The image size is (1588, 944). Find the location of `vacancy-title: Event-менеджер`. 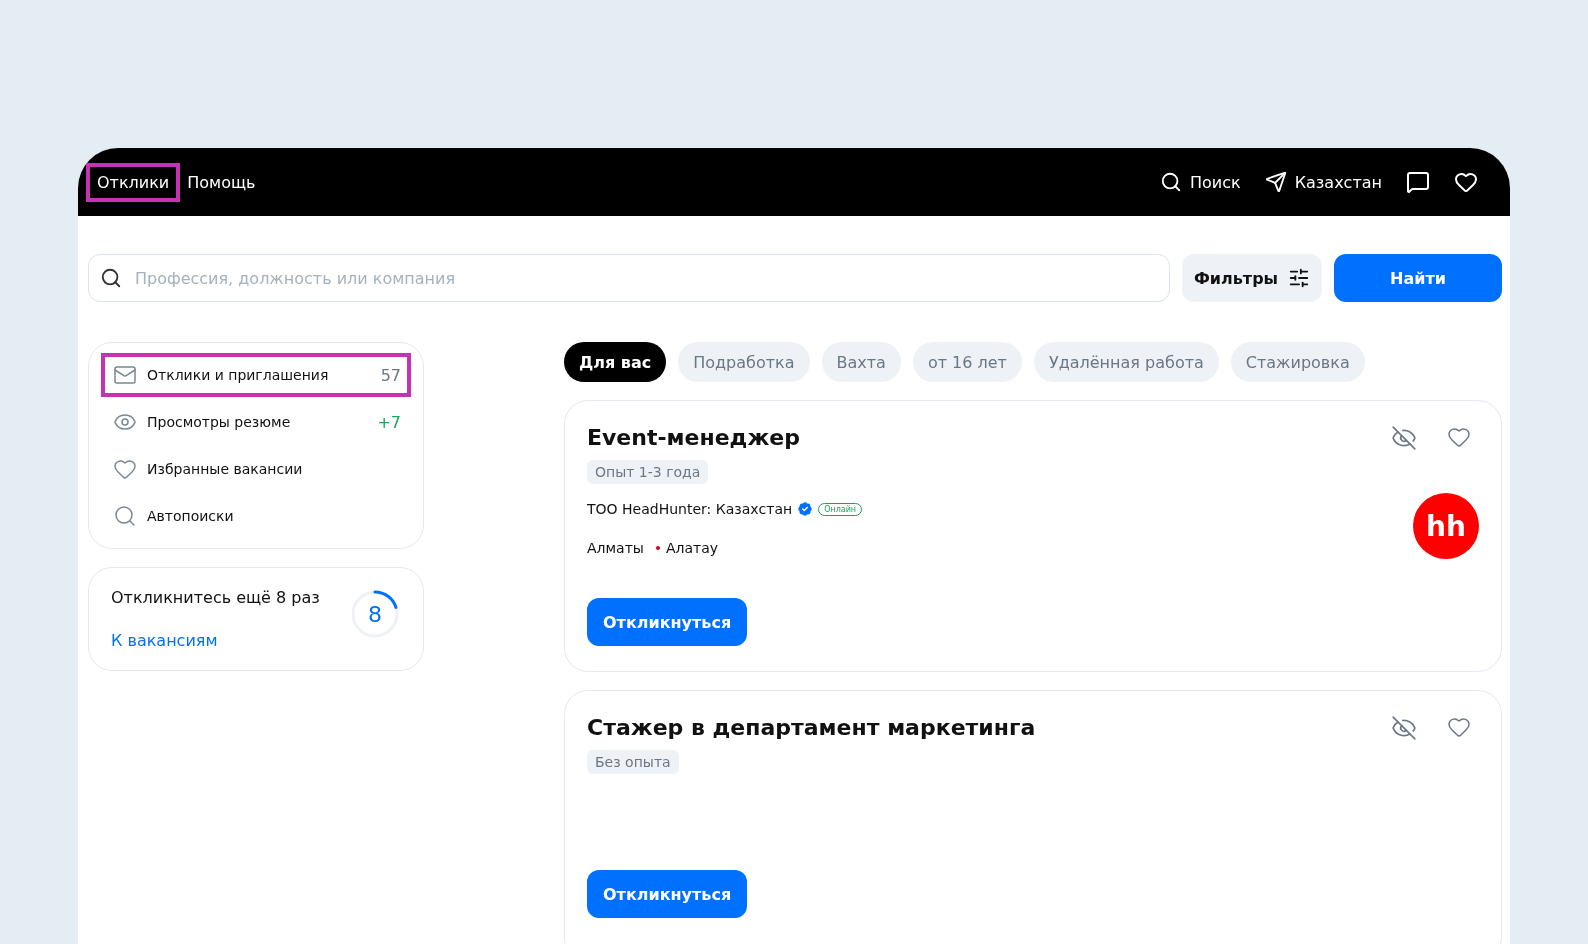

vacancy-title: Event-менеджер is located at coordinates (693, 437).